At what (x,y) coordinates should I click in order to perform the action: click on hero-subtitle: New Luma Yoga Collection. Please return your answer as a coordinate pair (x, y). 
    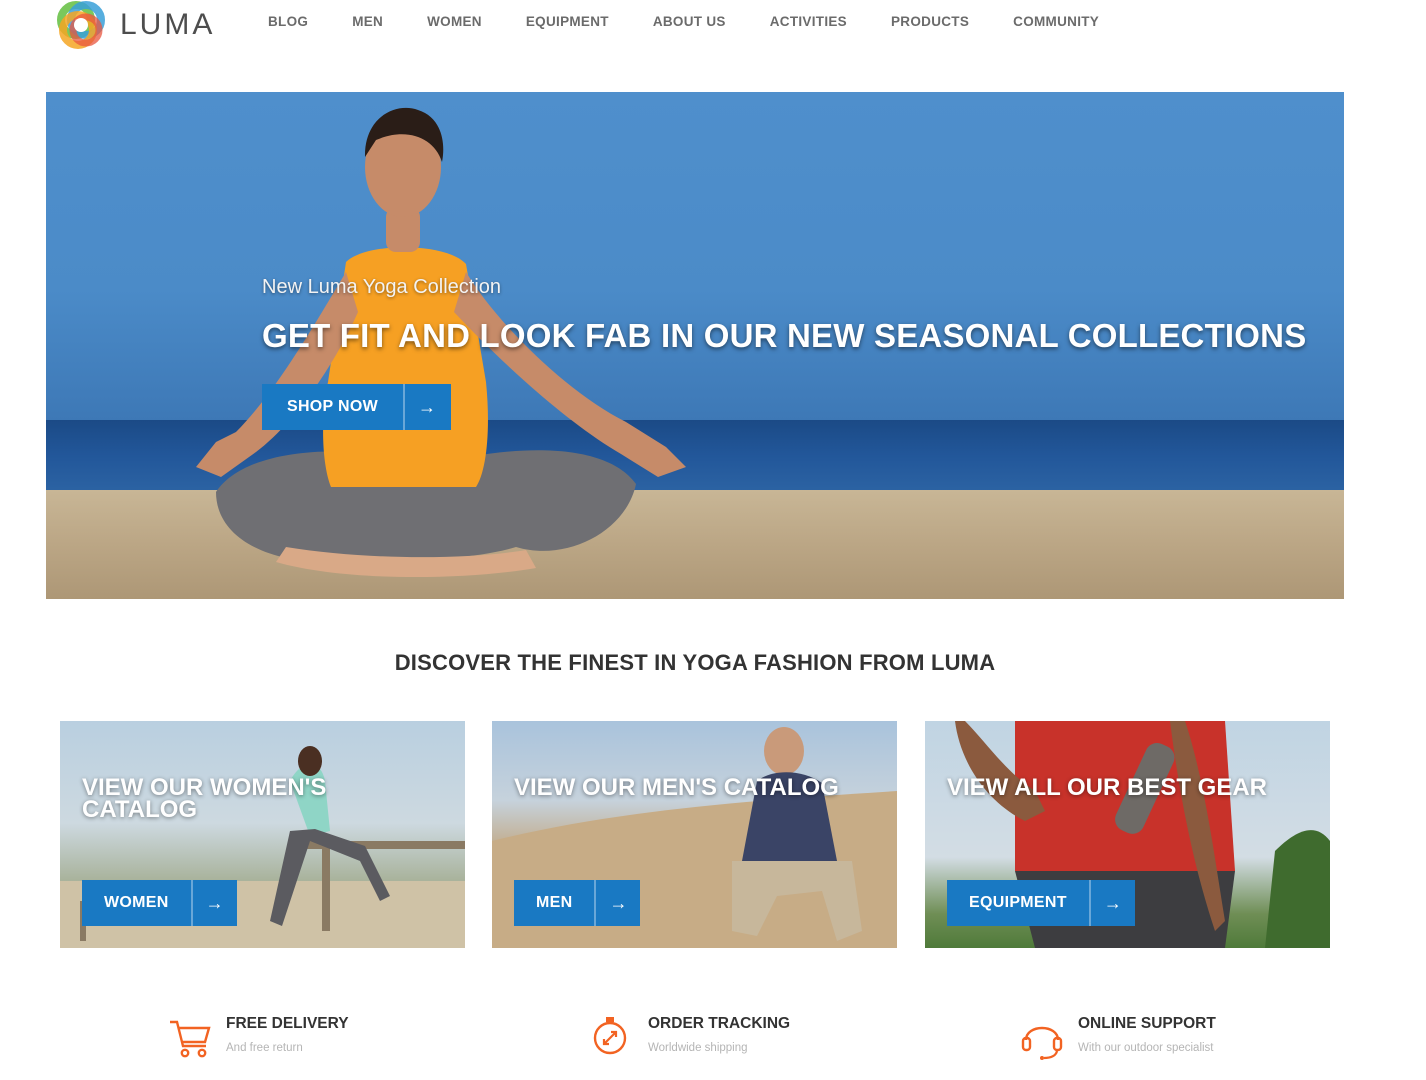
    Looking at the image, I should click on (382, 287).